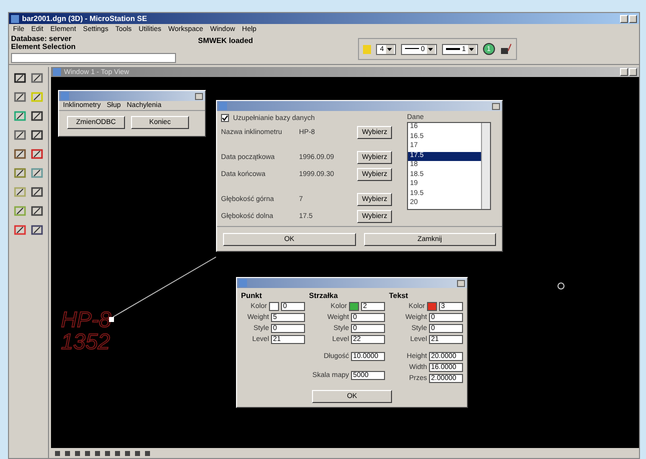  Describe the element at coordinates (225, 118) in the screenshot. I see `checkbox` at that location.